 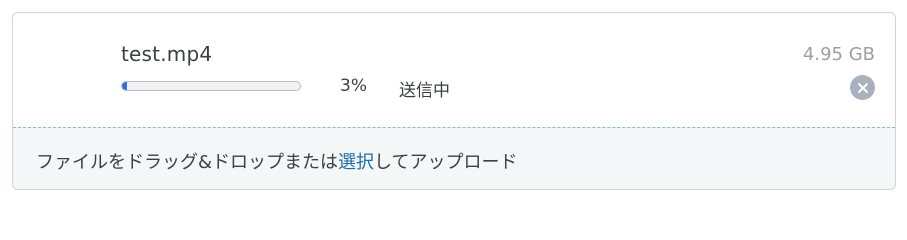 I want to click on dropzone-text: ファイルをドラッグ&ドロップまたは選択してアップロード, so click(x=277, y=161).